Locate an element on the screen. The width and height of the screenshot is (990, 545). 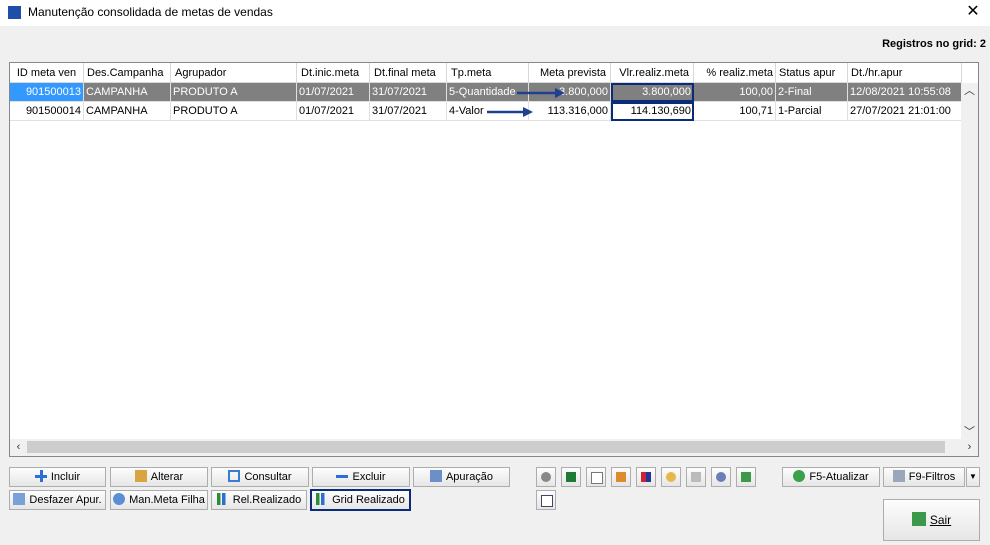
cell-pct-realiz: 100,00 is located at coordinates (735, 92).